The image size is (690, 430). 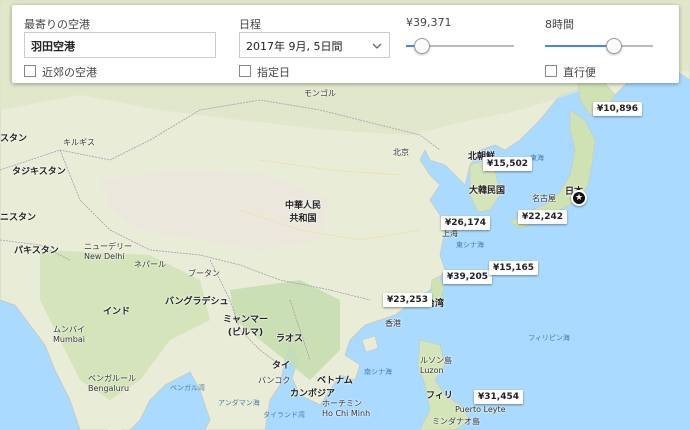 I want to click on airport-input: 羽田空港, so click(x=120, y=45).